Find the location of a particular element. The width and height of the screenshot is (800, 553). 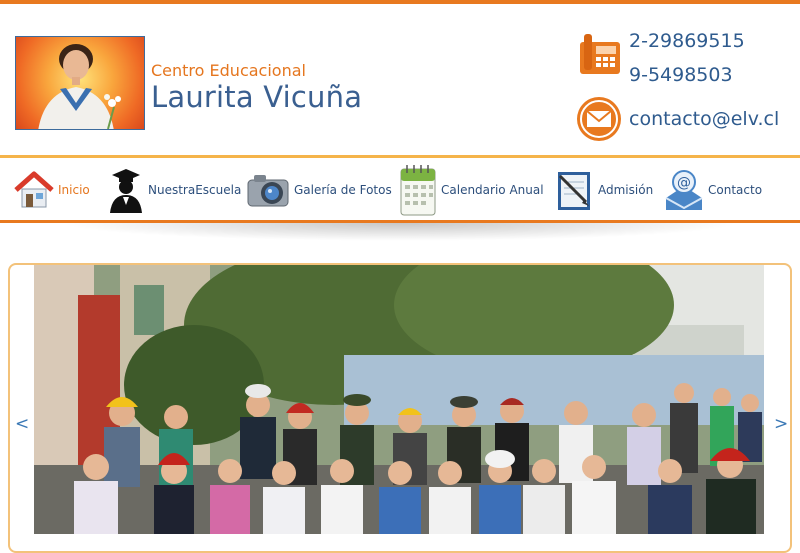

phone-number-landline: 2-29869515 is located at coordinates (687, 41).